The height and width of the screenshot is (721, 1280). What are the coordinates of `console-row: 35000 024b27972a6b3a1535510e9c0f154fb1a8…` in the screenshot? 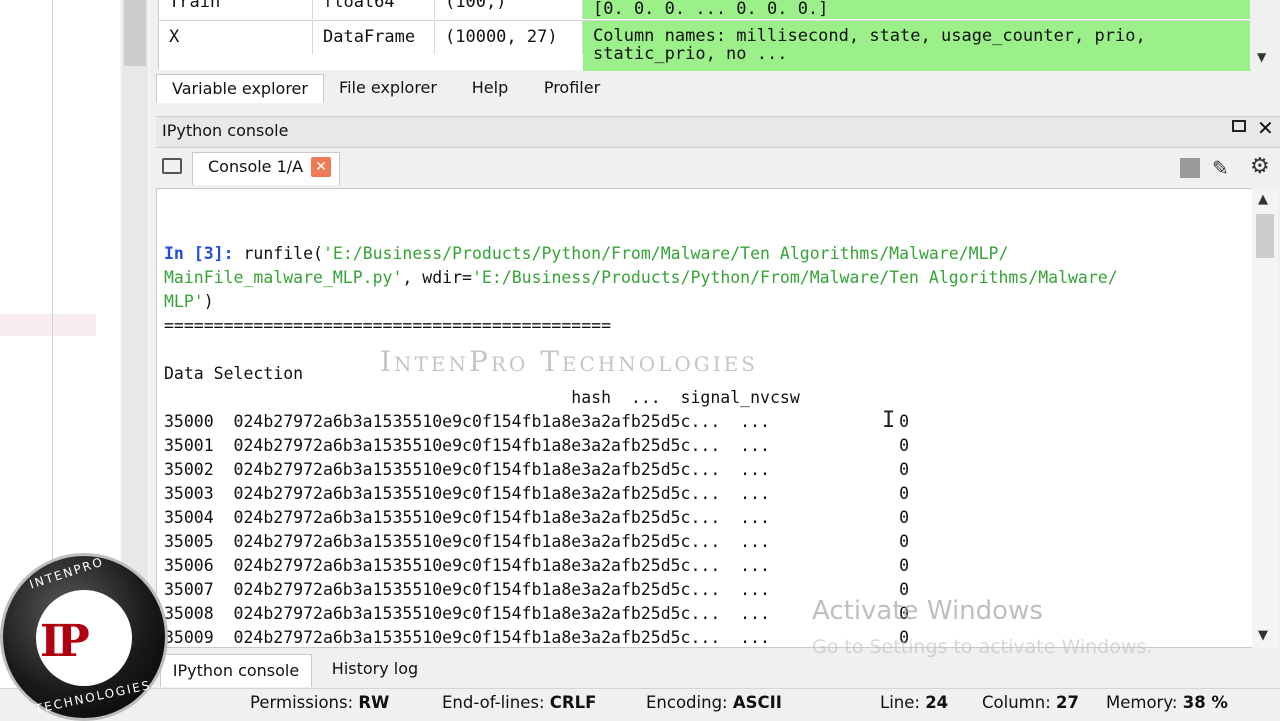 It's located at (537, 421).